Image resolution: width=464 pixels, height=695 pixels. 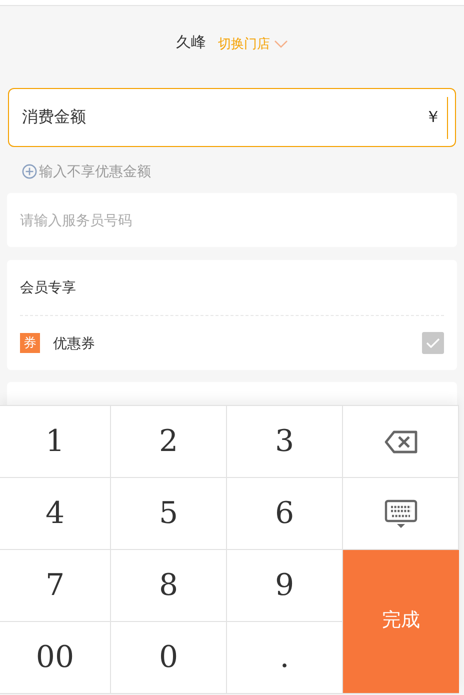 What do you see at coordinates (447, 117) in the screenshot?
I see `text-cursor` at bounding box center [447, 117].